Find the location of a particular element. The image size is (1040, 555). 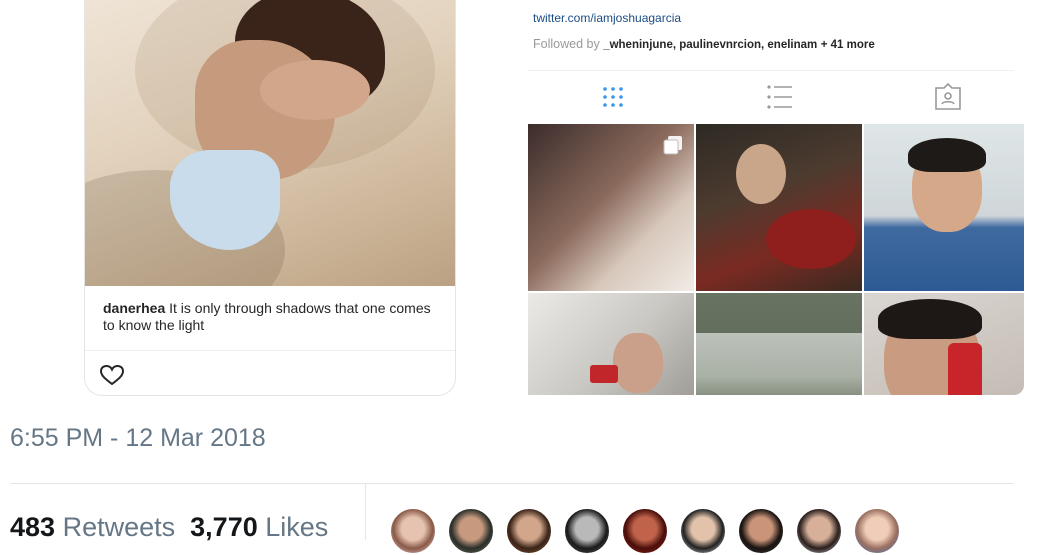

stats-separator is located at coordinates (365, 512).